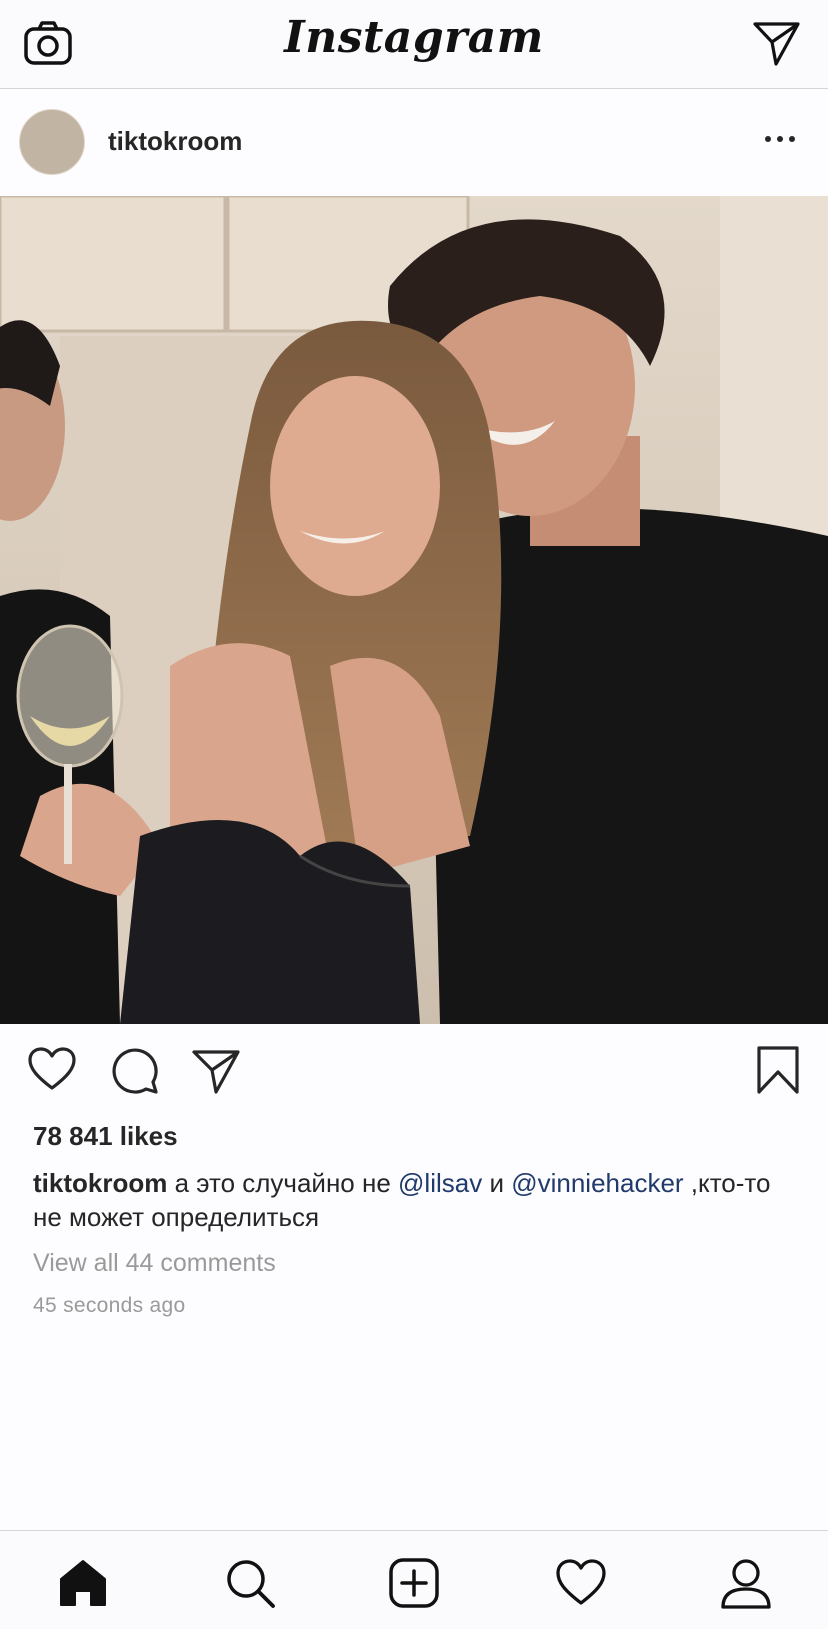  Describe the element at coordinates (175, 141) in the screenshot. I see `post-username: tiktokroom` at that location.